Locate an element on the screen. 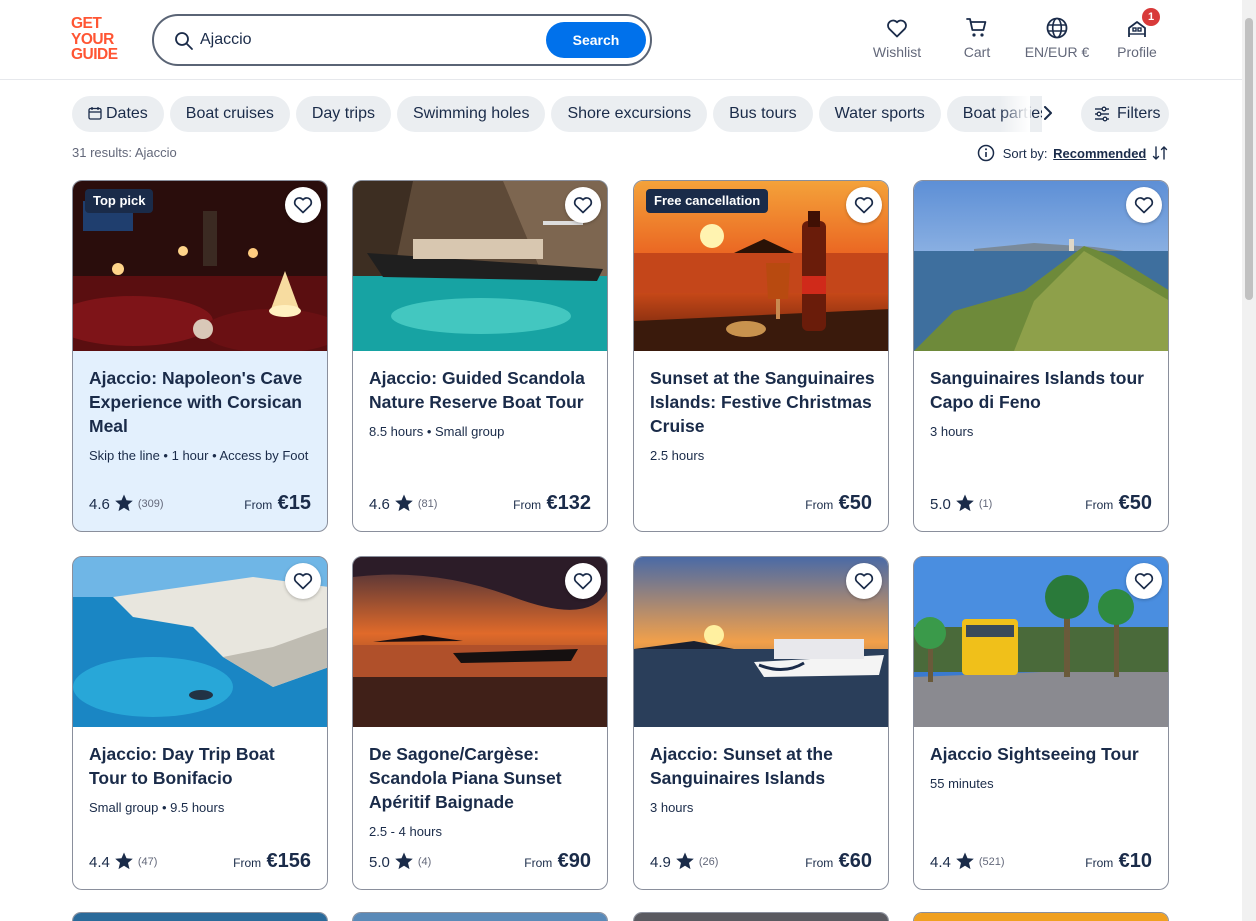 This screenshot has width=1256, height=921. review-count: (309) is located at coordinates (150, 504).